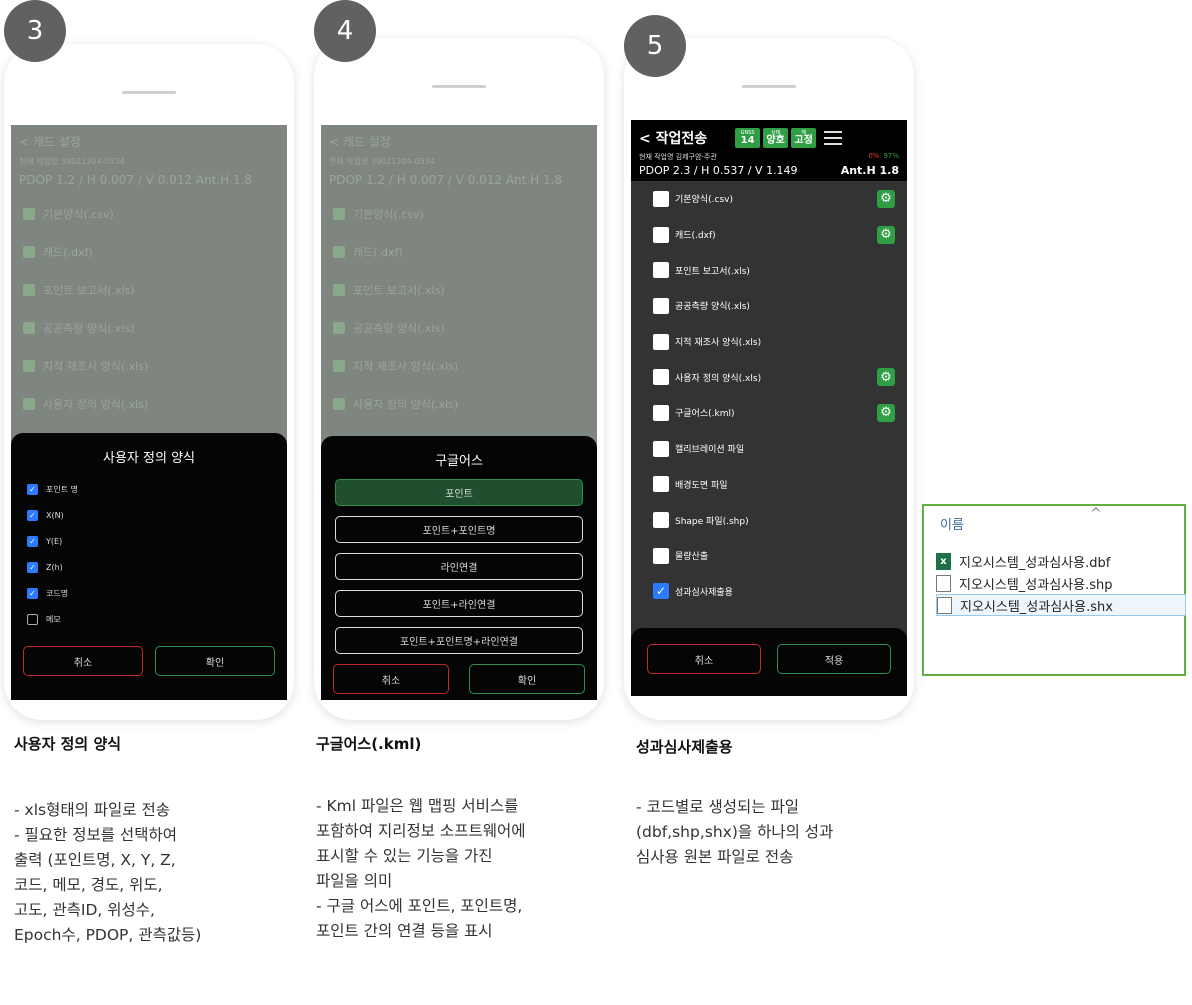 The height and width of the screenshot is (1005, 1192). I want to click on chip-value: 14, so click(747, 140).